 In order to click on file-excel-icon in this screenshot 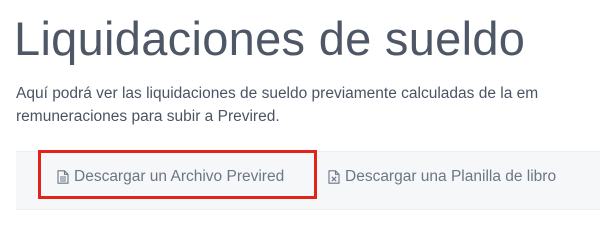, I will do `click(334, 177)`.